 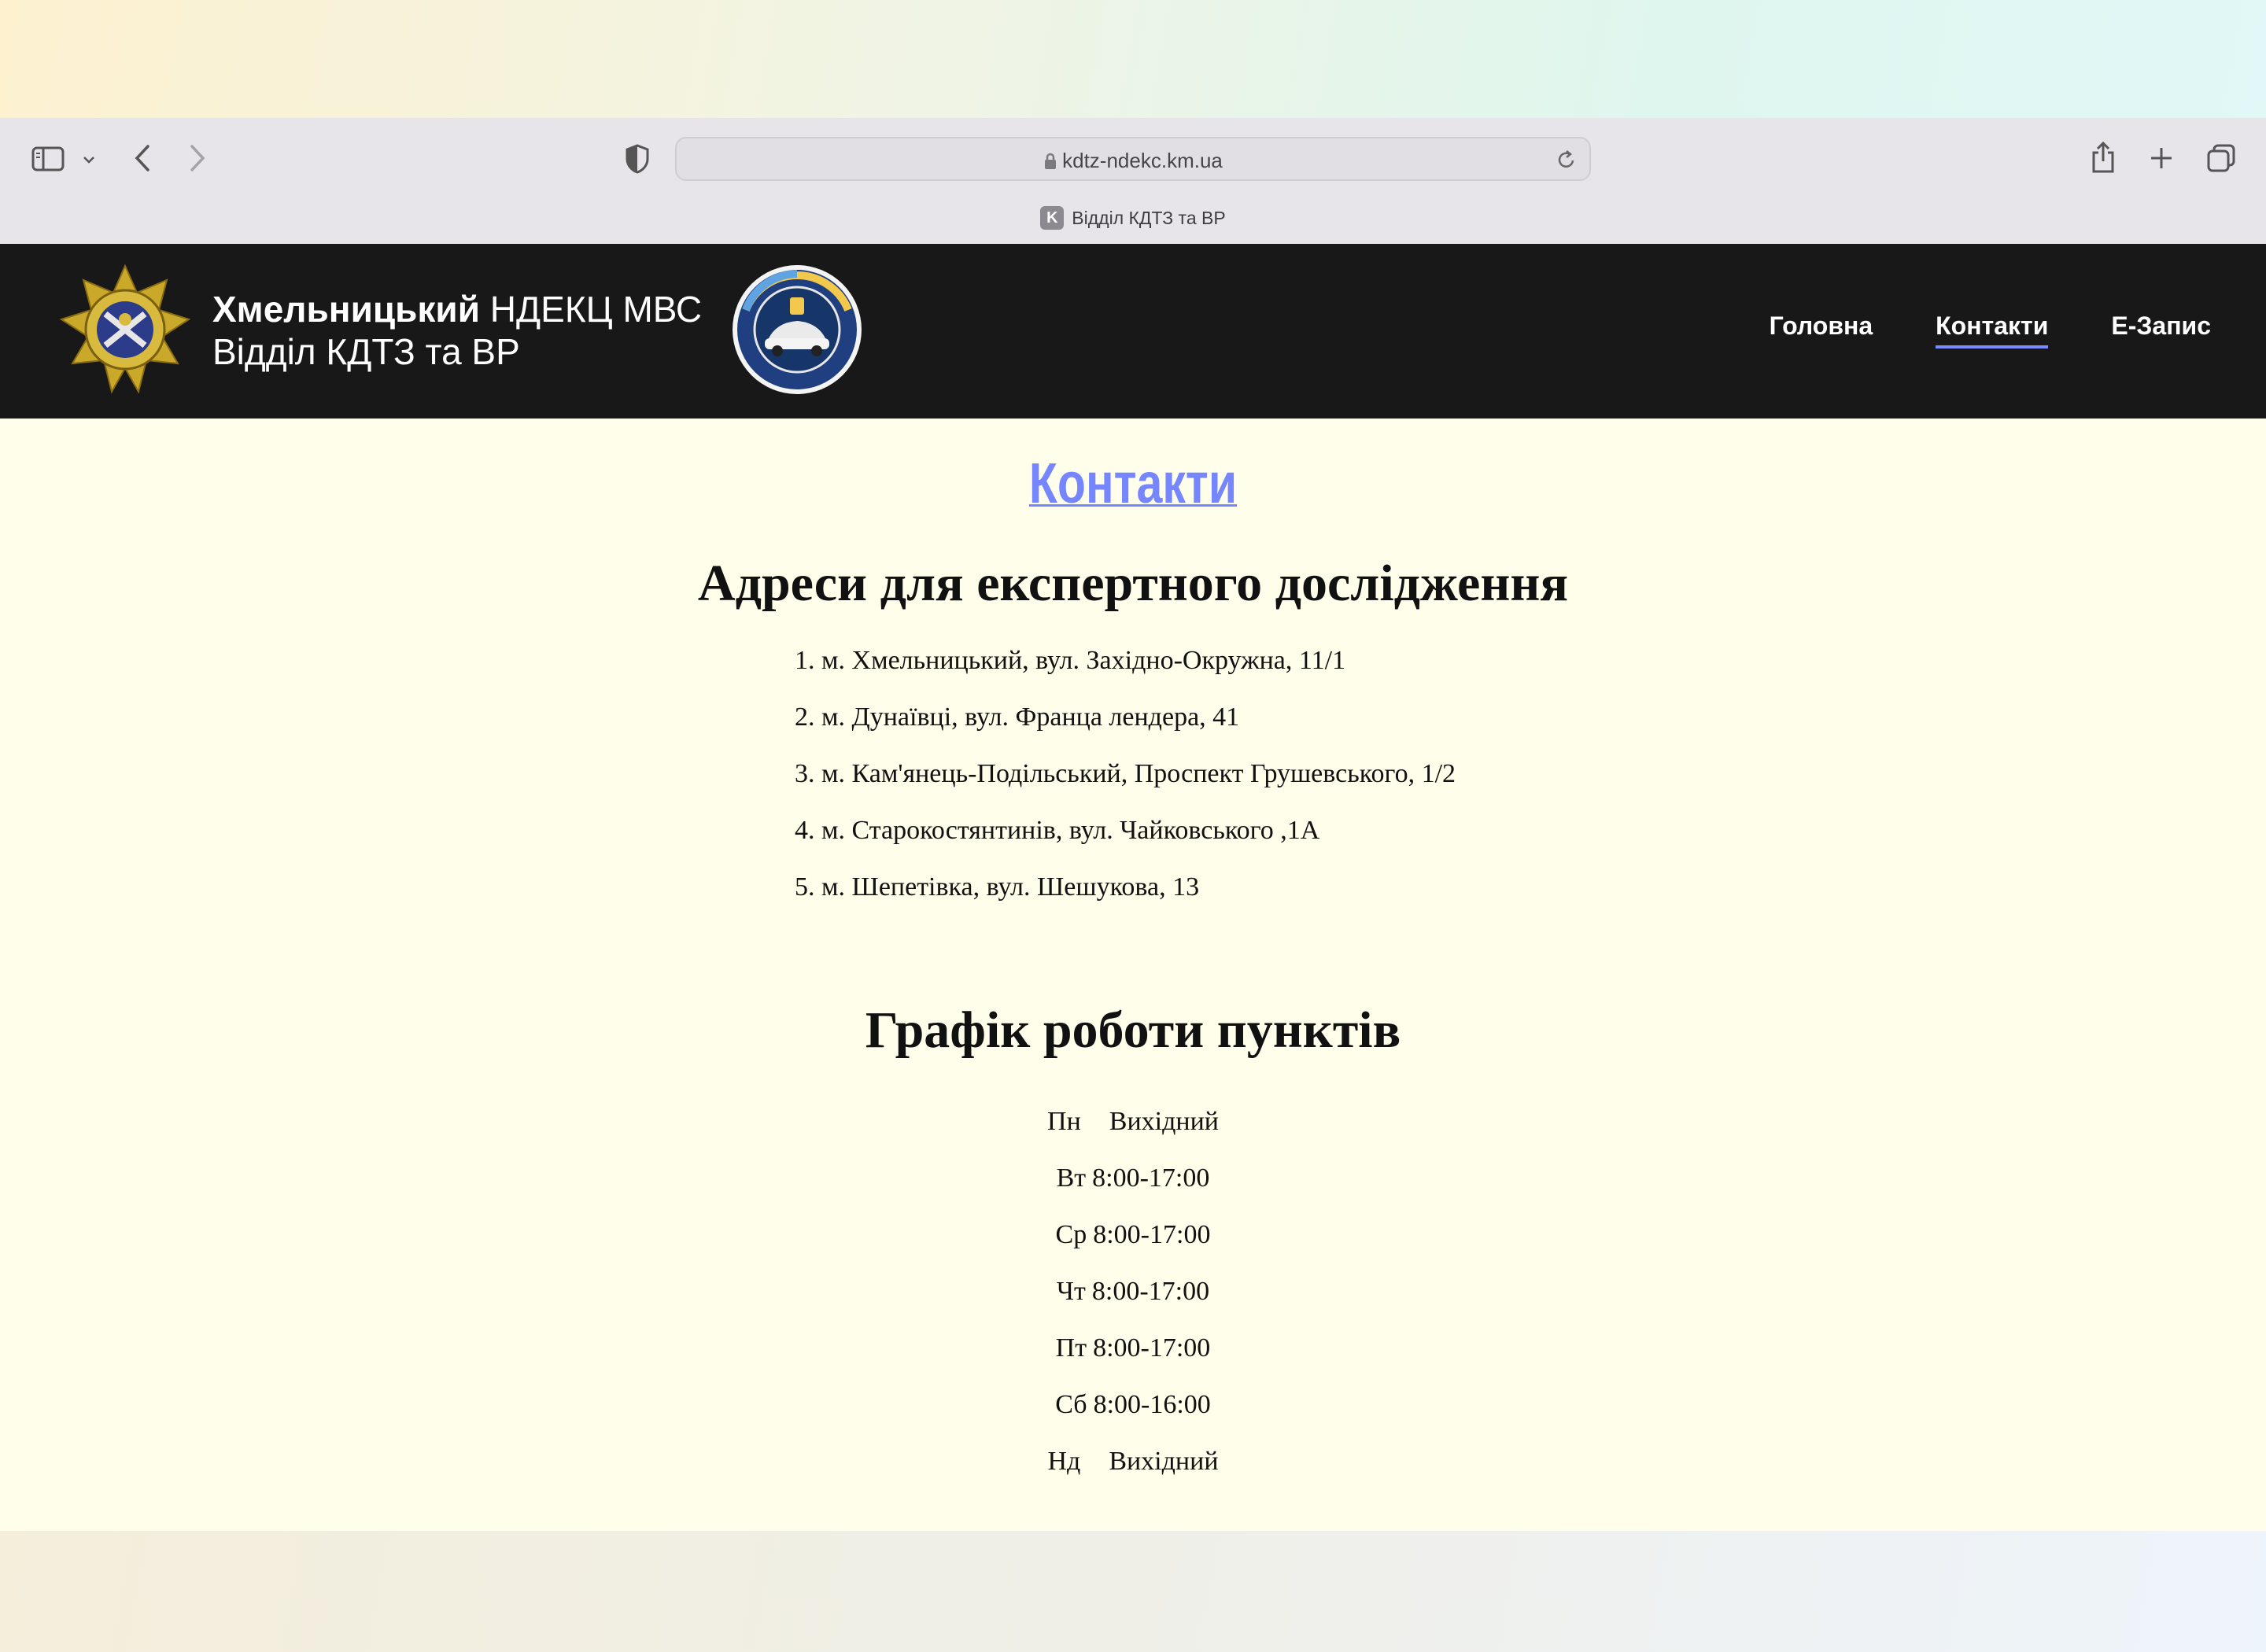 I want to click on vehicle-expertise-round-logo, so click(x=797, y=329).